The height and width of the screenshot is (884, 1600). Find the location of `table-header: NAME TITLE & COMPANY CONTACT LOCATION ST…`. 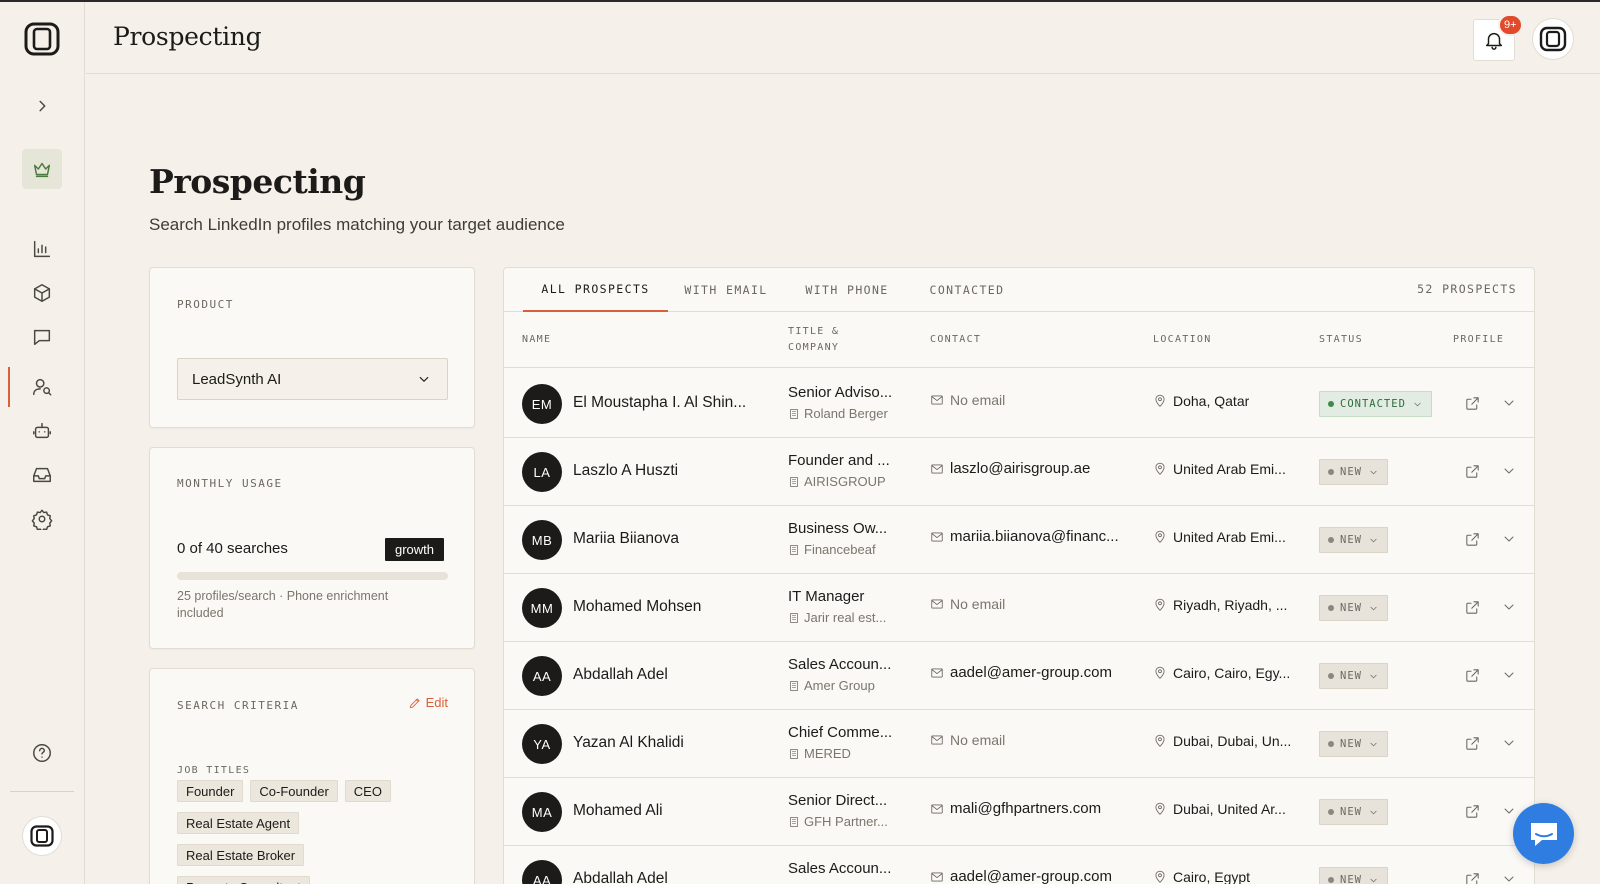

table-header: NAME TITLE & COMPANY CONTACT LOCATION ST… is located at coordinates (1019, 340).